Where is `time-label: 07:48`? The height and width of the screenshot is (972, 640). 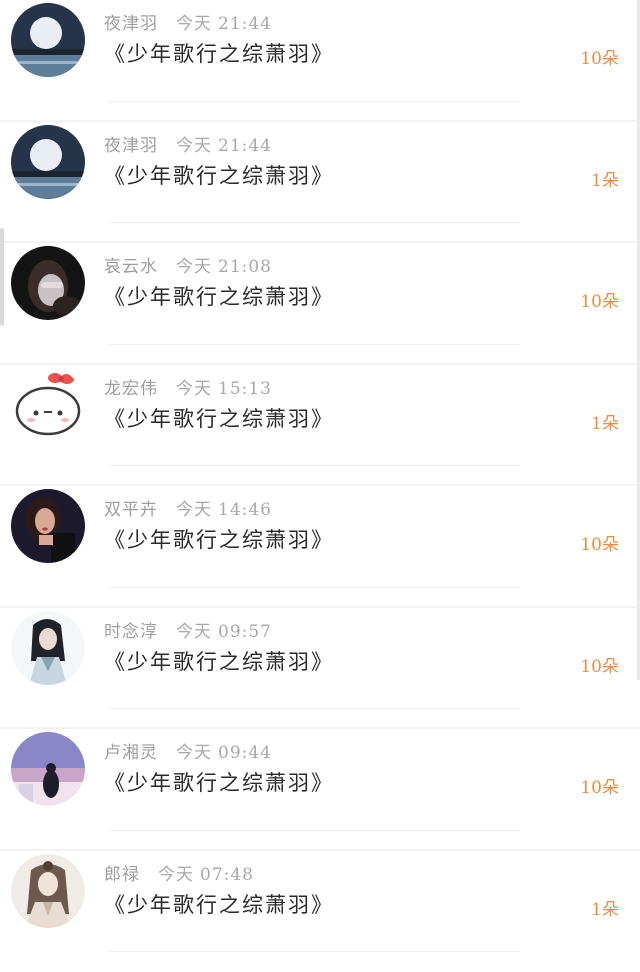
time-label: 07:48 is located at coordinates (227, 875).